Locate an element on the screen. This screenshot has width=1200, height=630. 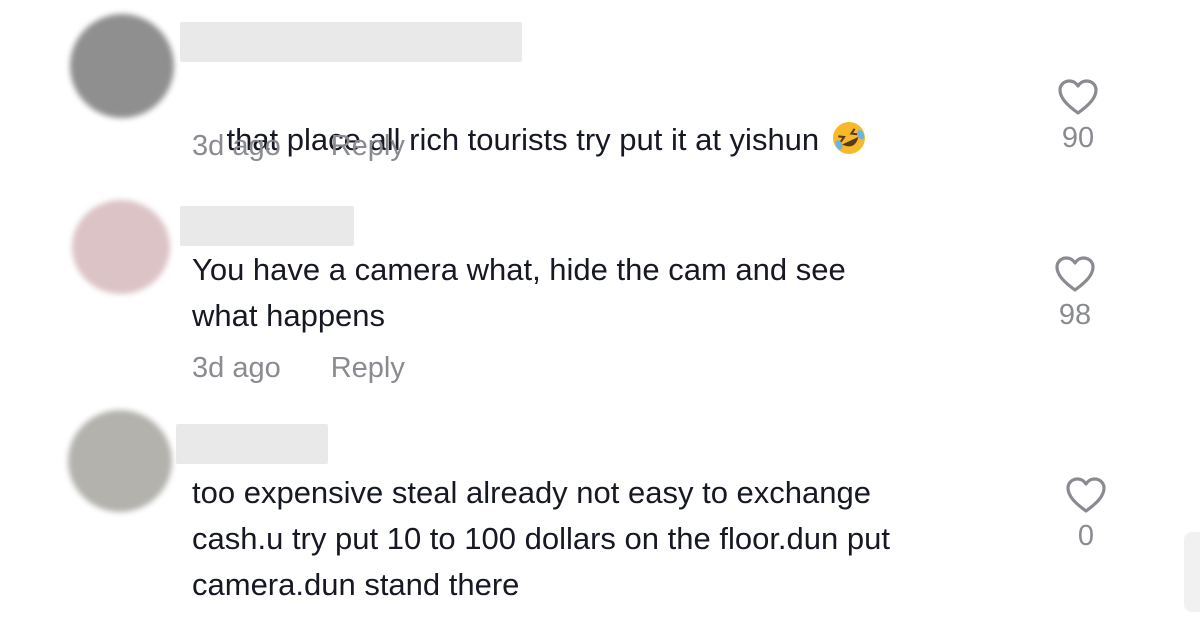
like-count: 0 is located at coordinates (1086, 536).